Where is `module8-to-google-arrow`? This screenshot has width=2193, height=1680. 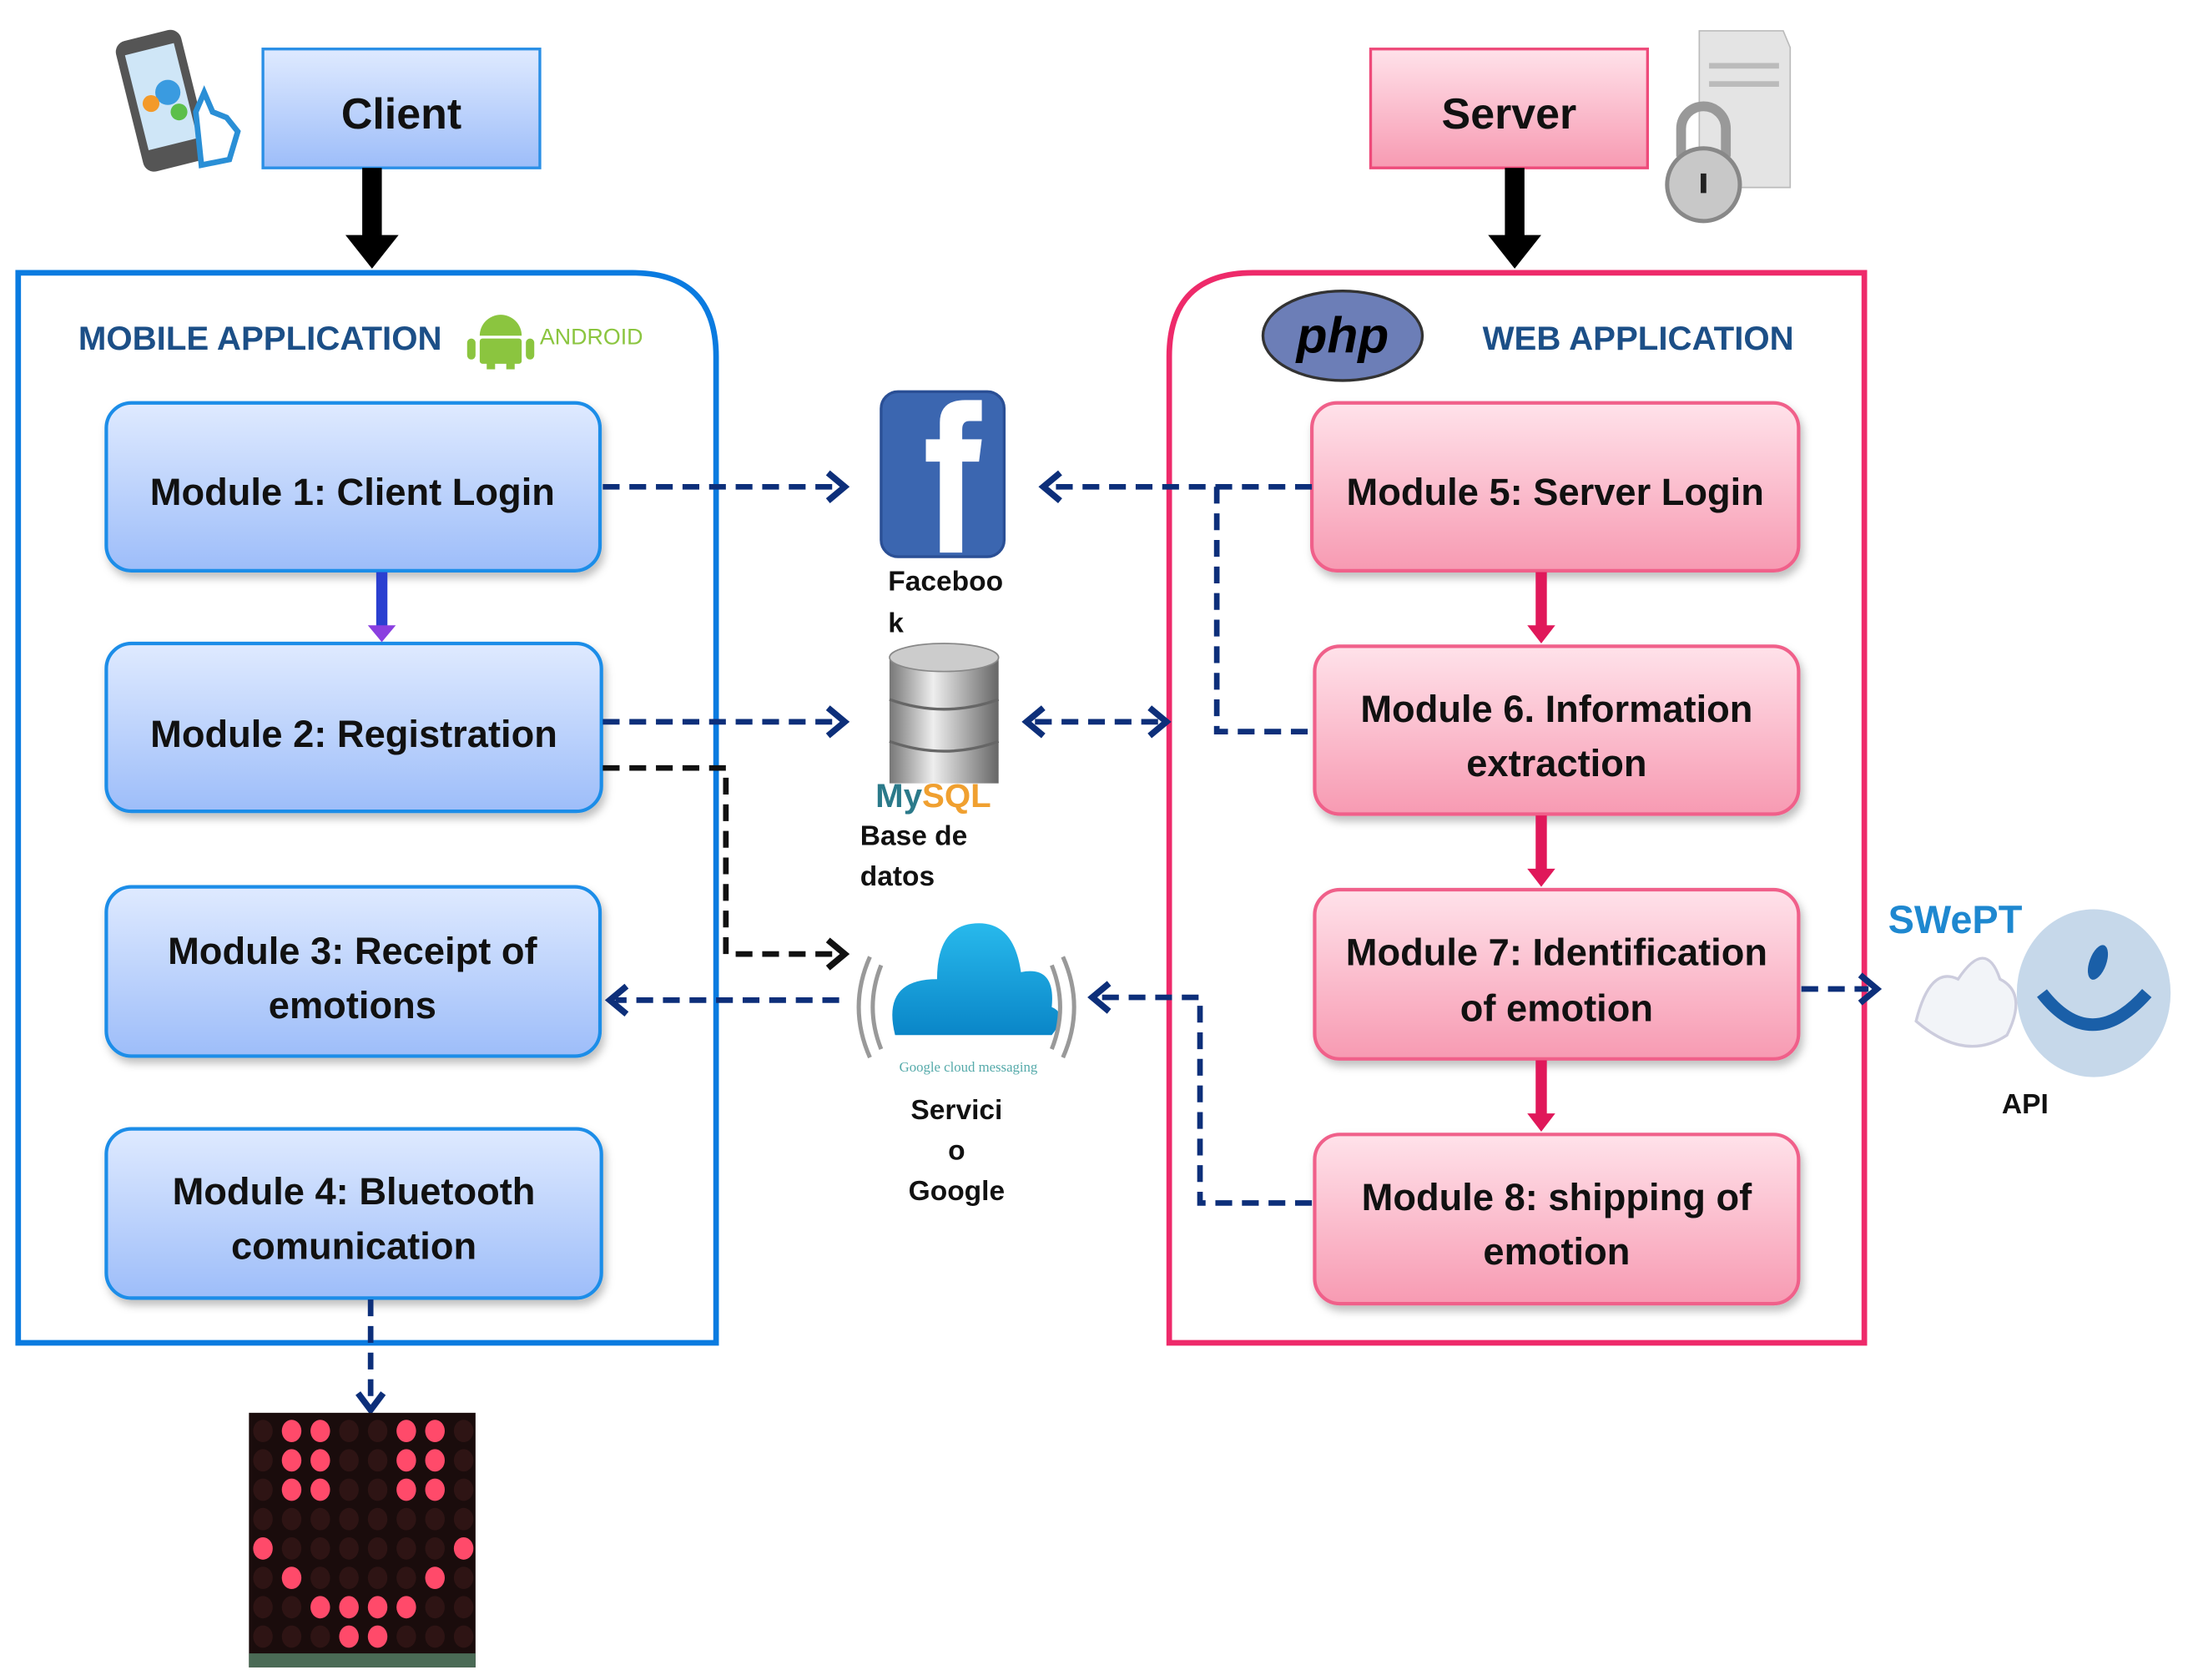 module8-to-google-arrow is located at coordinates (1200, 1093).